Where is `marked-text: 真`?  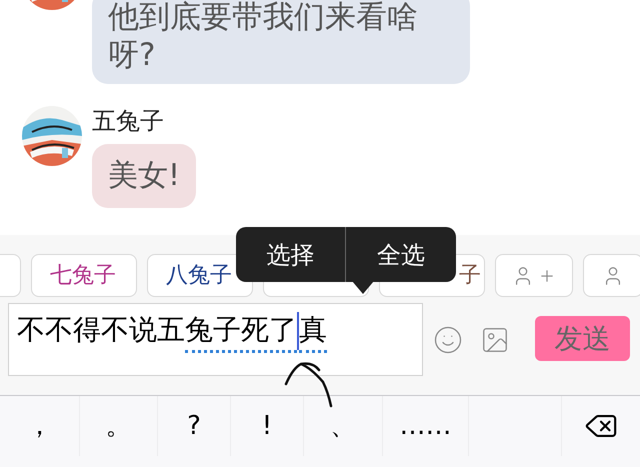 marked-text: 真 is located at coordinates (313, 331).